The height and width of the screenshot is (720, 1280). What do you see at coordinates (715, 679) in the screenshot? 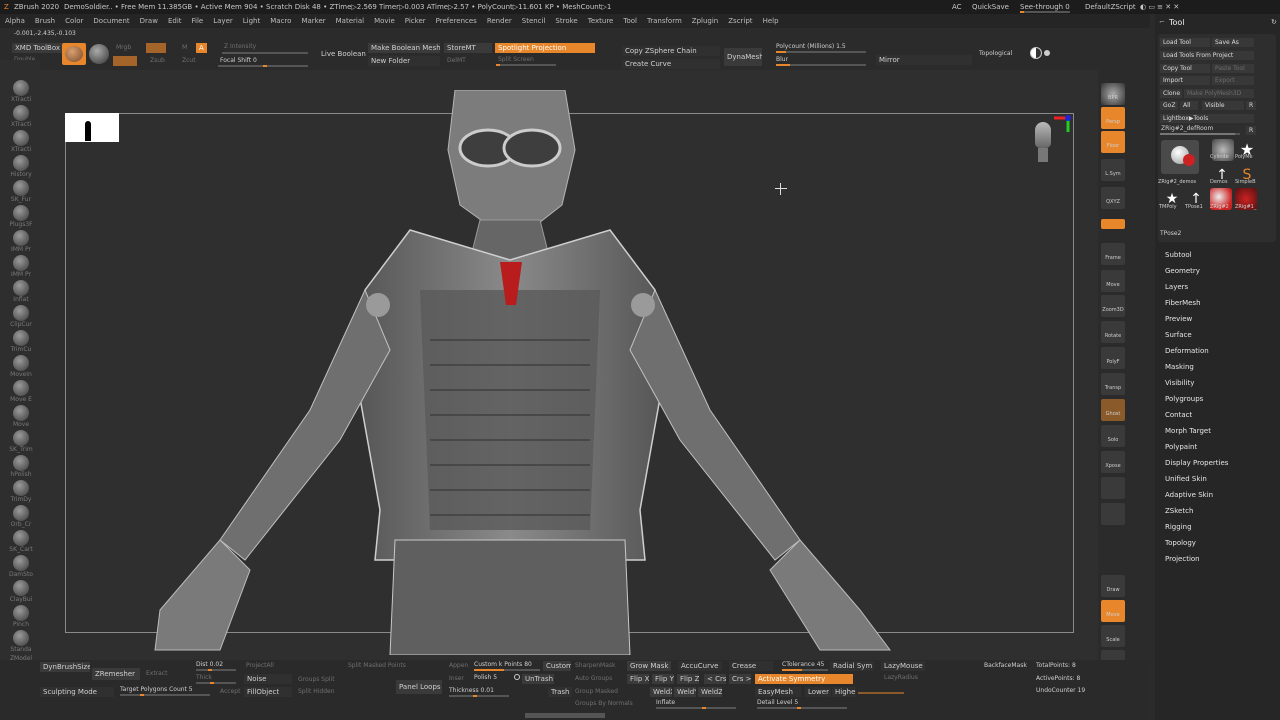
I see `crs-left-button: < Crs` at bounding box center [715, 679].